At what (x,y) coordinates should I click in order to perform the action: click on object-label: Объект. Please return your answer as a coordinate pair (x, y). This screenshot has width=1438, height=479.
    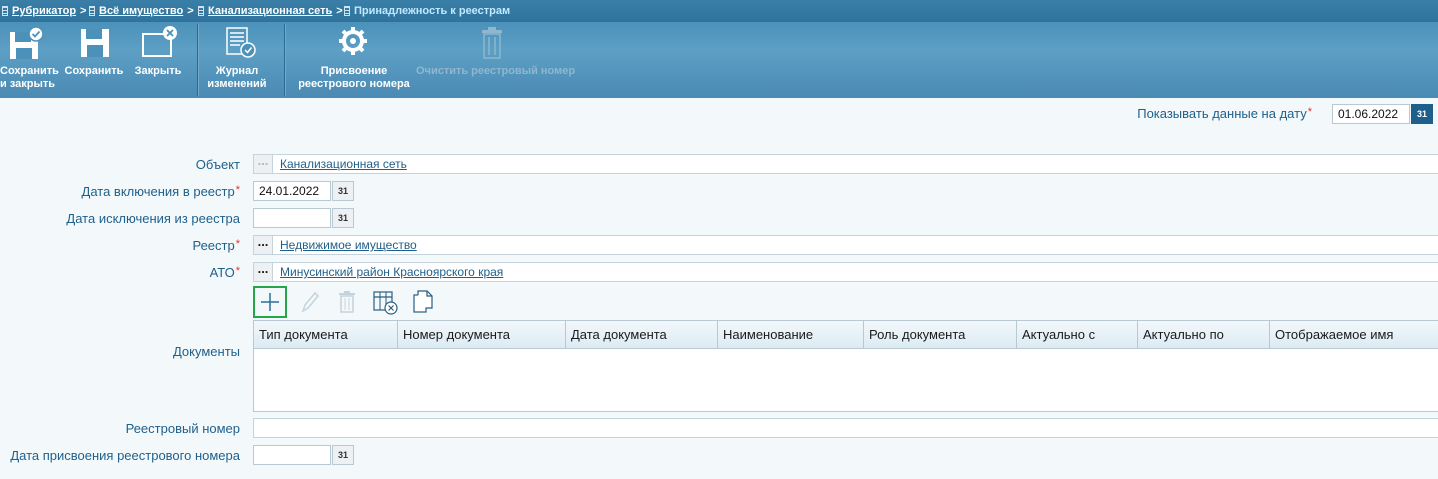
    Looking at the image, I should click on (217, 164).